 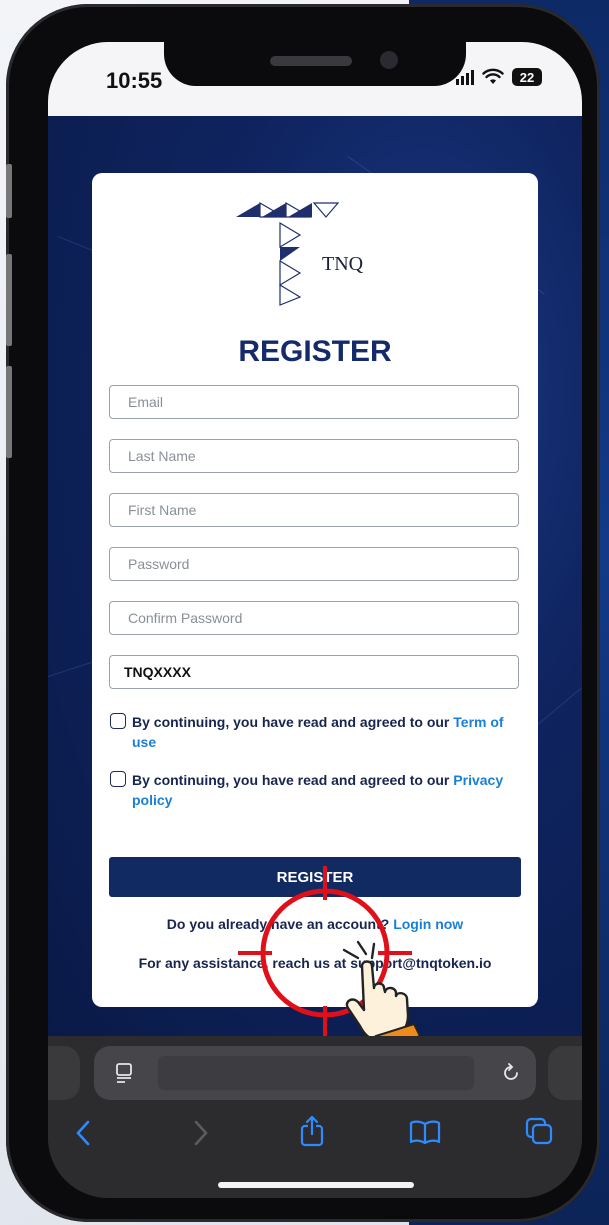 I want to click on privacy-checkbox, so click(x=118, y=779).